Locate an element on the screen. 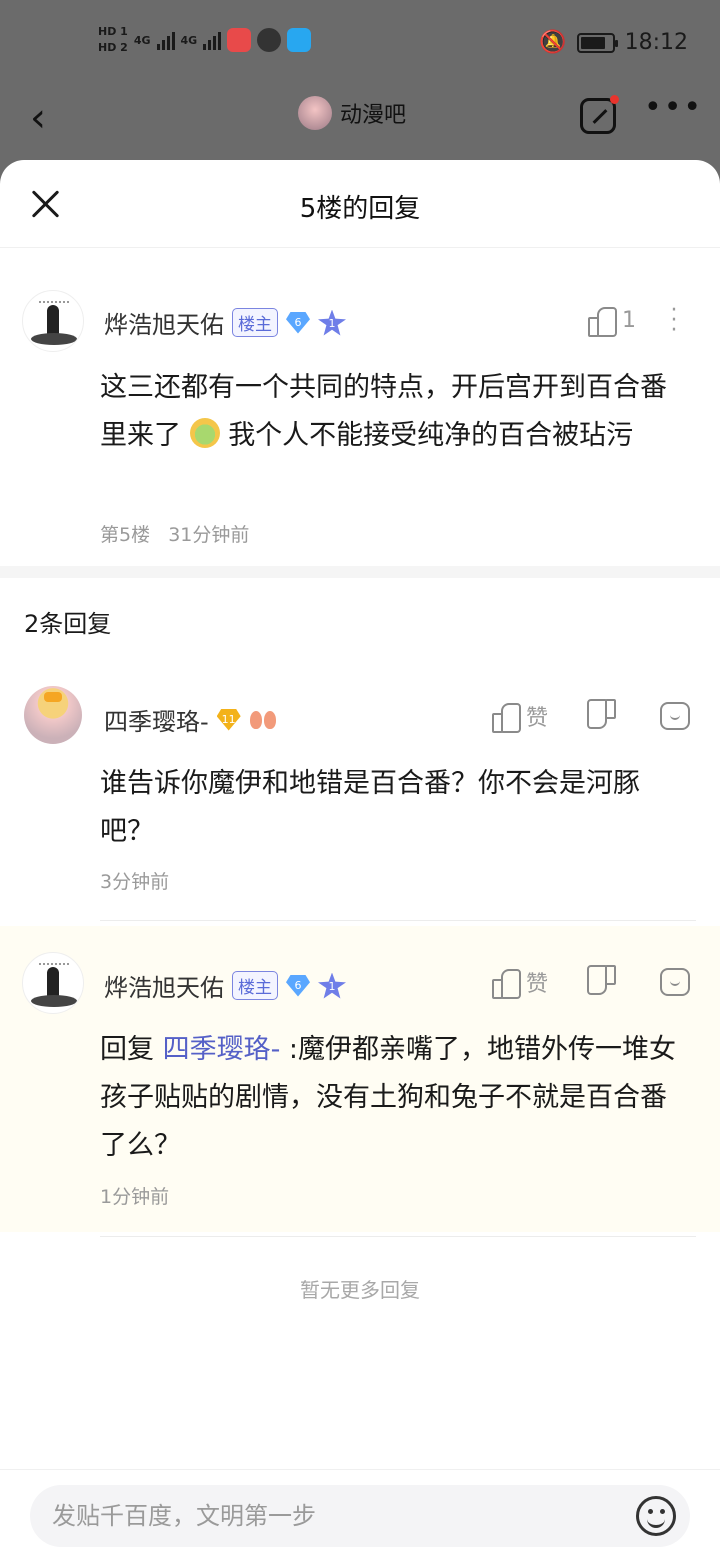  composer-bar is located at coordinates (360, 1514).